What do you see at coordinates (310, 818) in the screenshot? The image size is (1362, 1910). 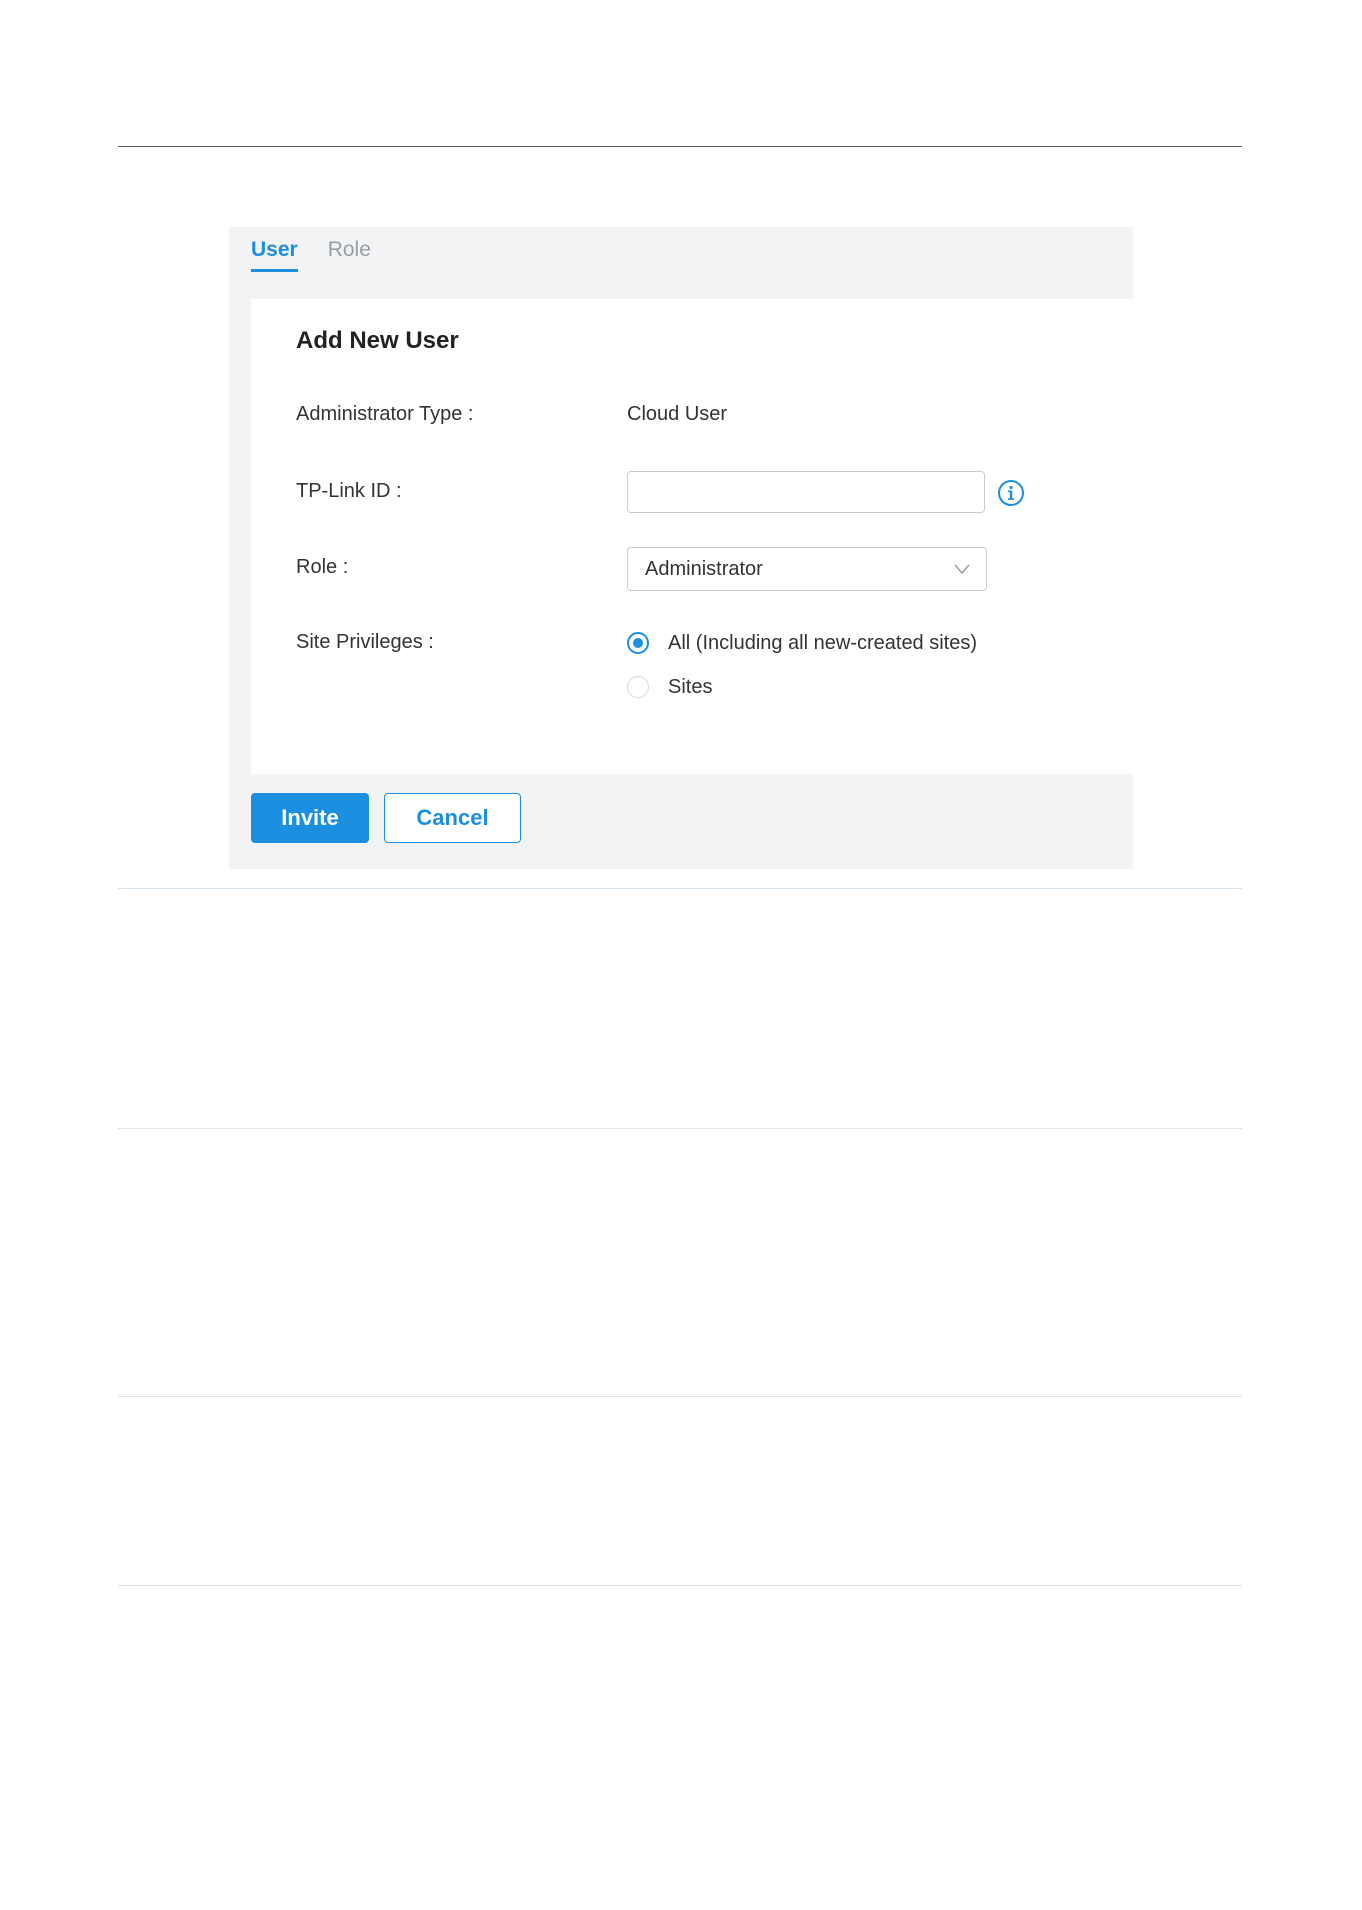 I see `invite-button: Invite` at bounding box center [310, 818].